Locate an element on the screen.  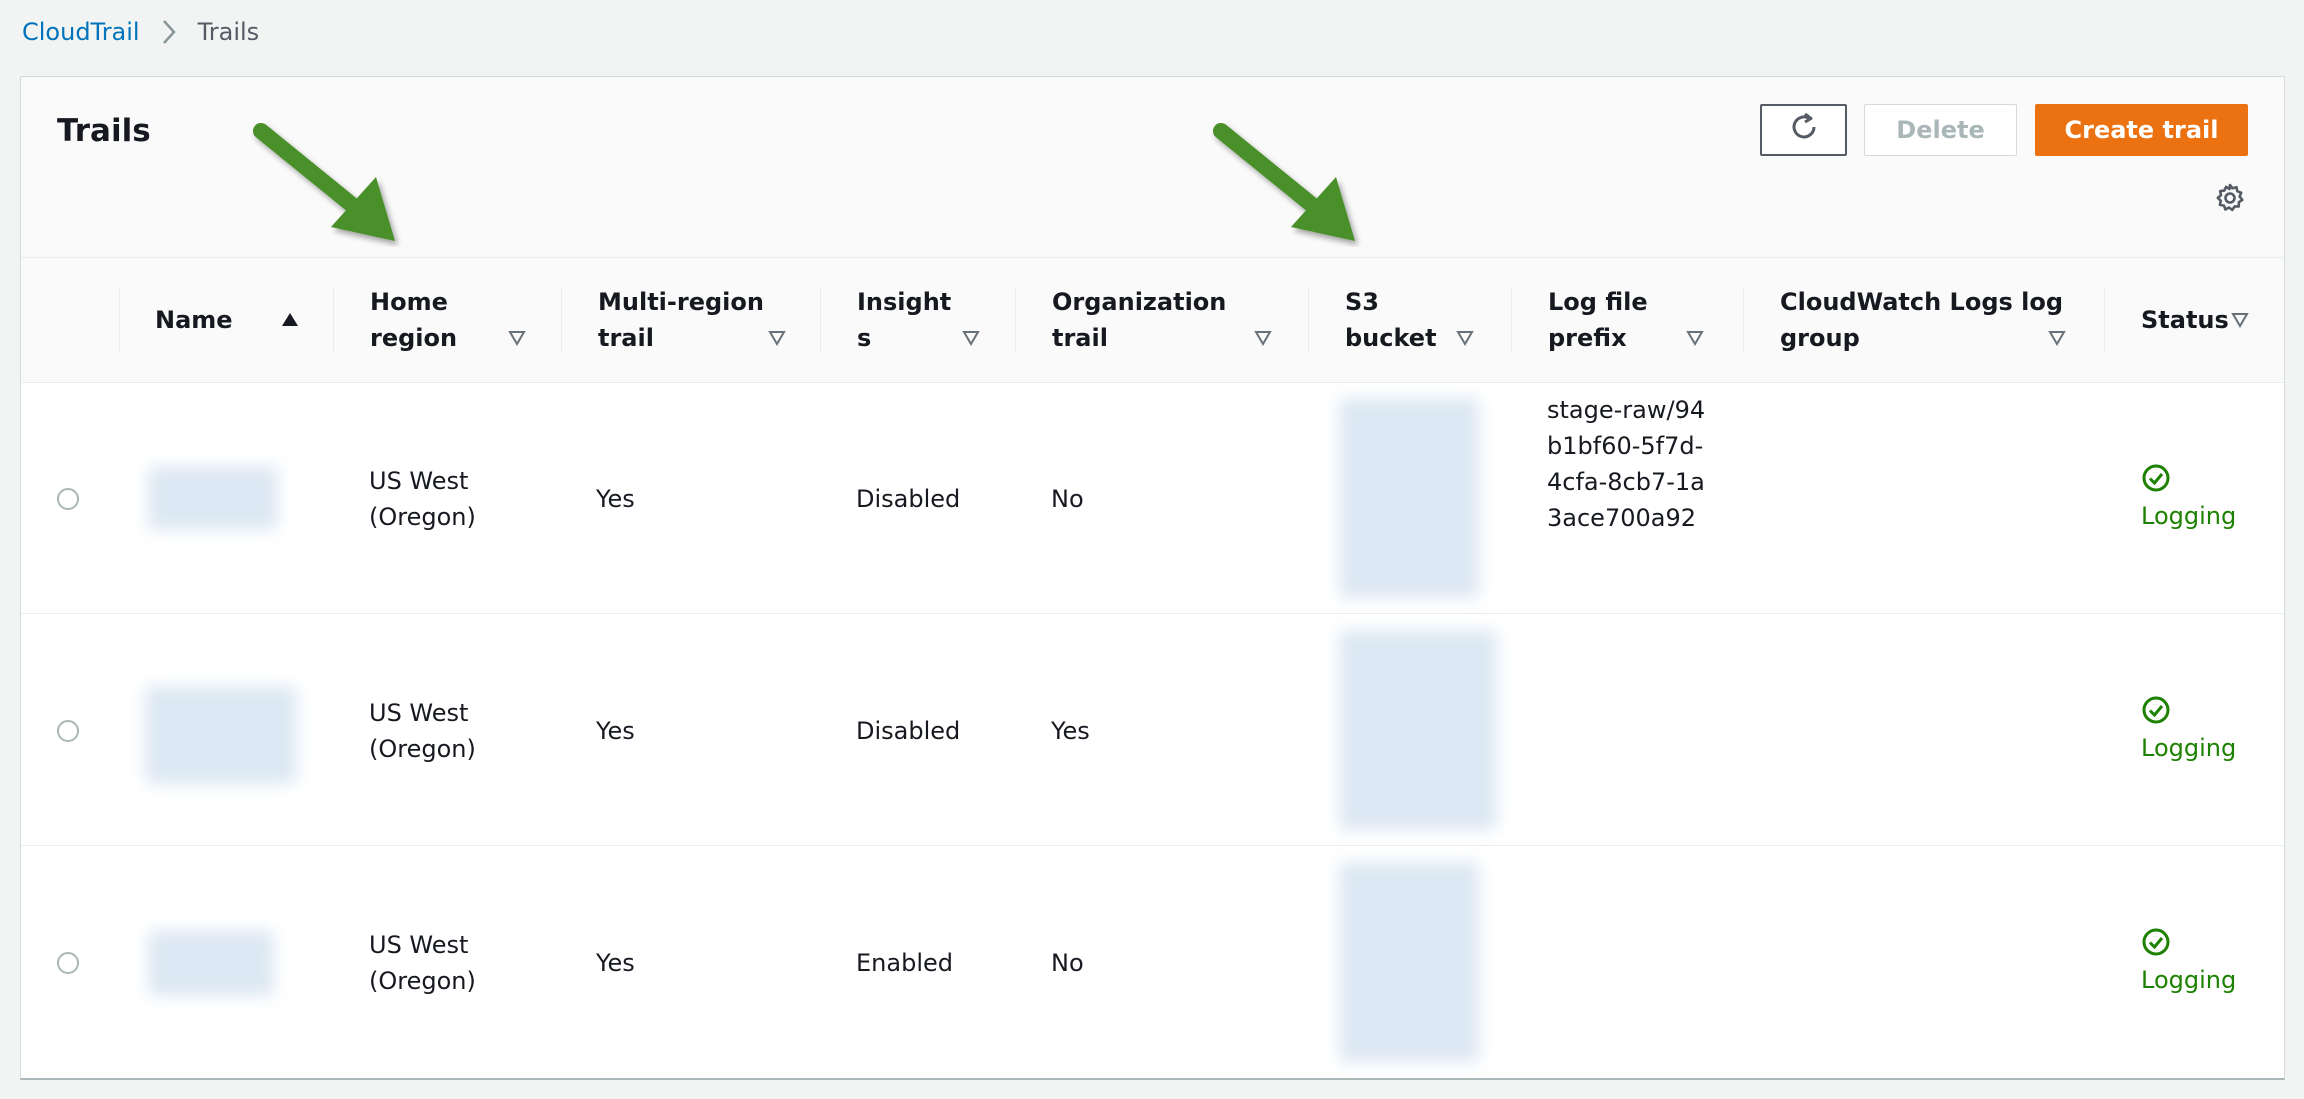
column-header-multi-region: Multi-region trail is located at coordinates (688, 320).